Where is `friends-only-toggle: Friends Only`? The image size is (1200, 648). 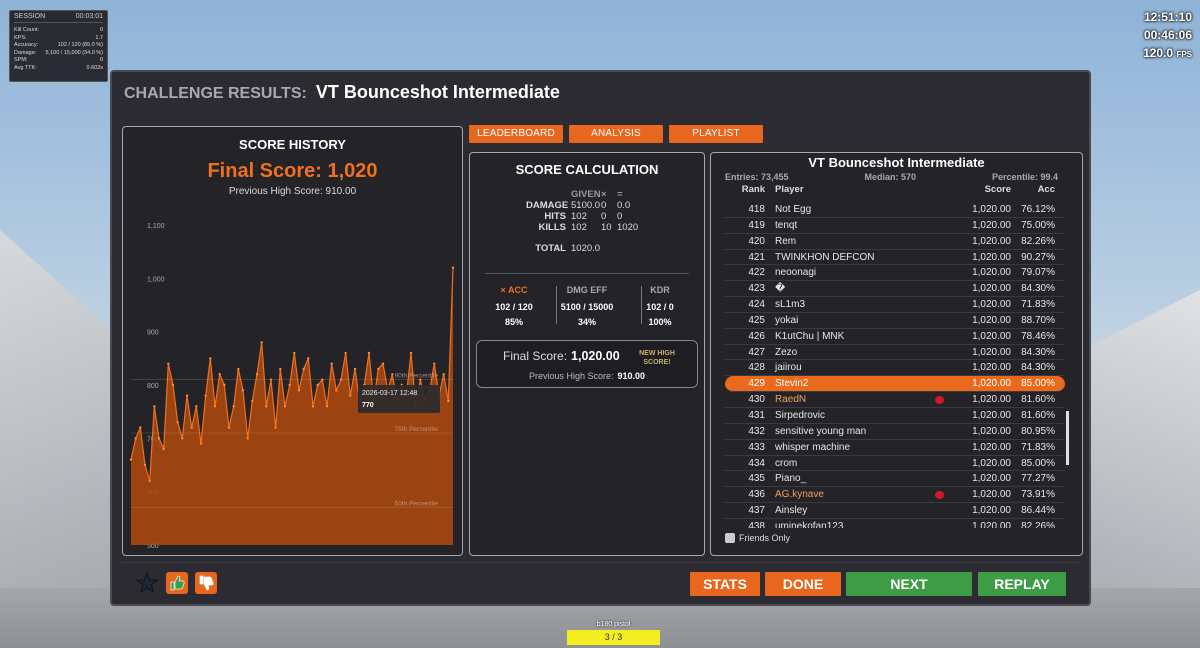 friends-only-toggle: Friends Only is located at coordinates (757, 538).